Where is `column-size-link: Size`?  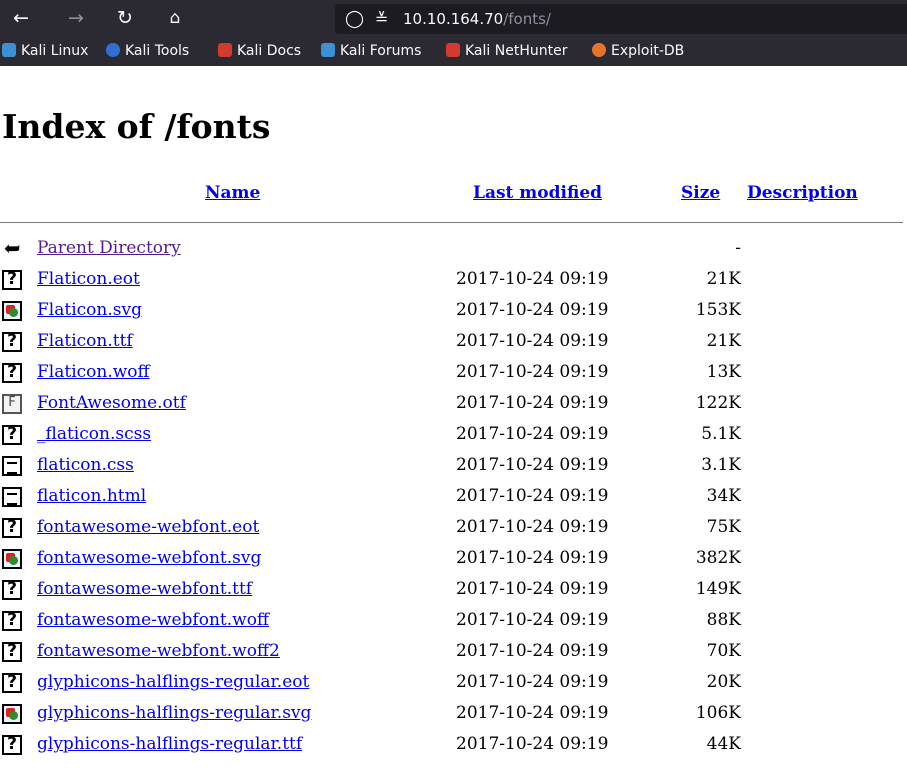
column-size-link: Size is located at coordinates (700, 193).